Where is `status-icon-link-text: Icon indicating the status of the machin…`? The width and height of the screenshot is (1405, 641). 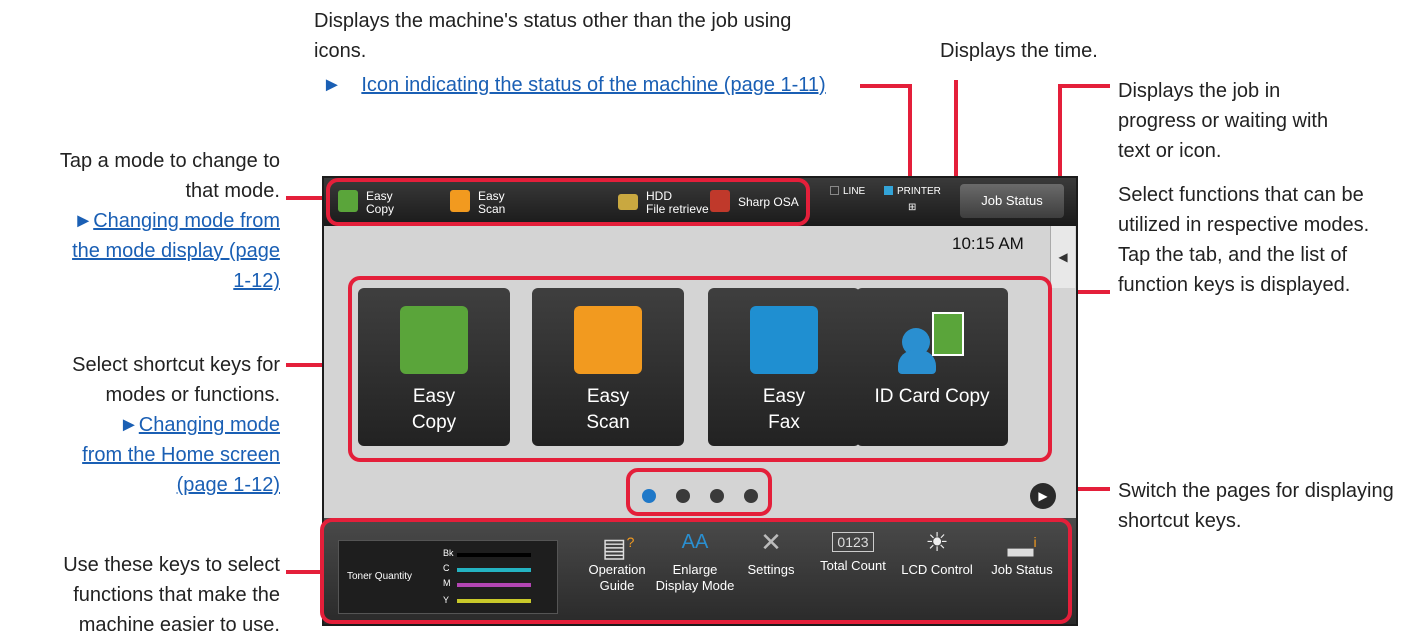 status-icon-link-text: Icon indicating the status of the machin… is located at coordinates (593, 85).